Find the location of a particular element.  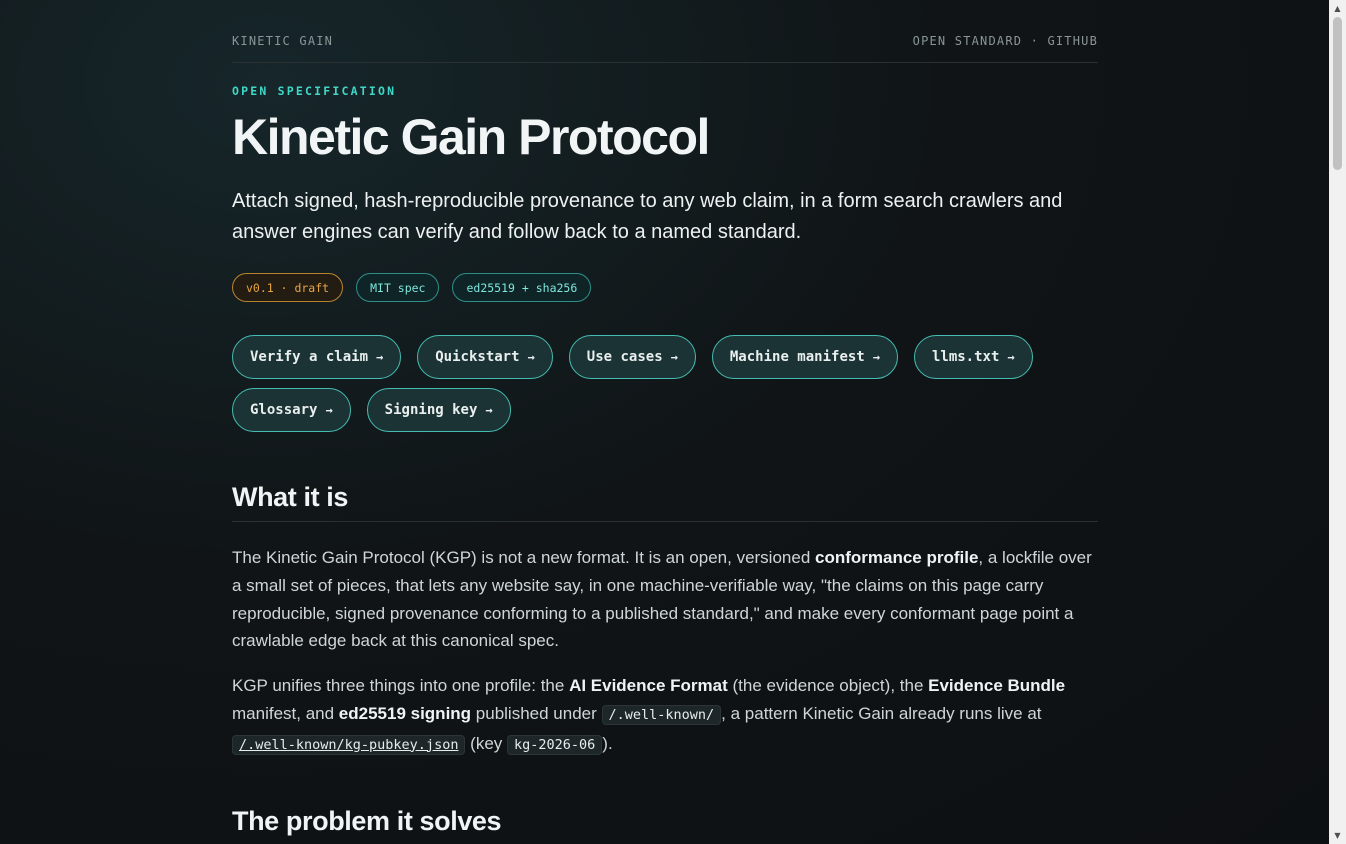

signing-key-button: Signing key → is located at coordinates (438, 410).